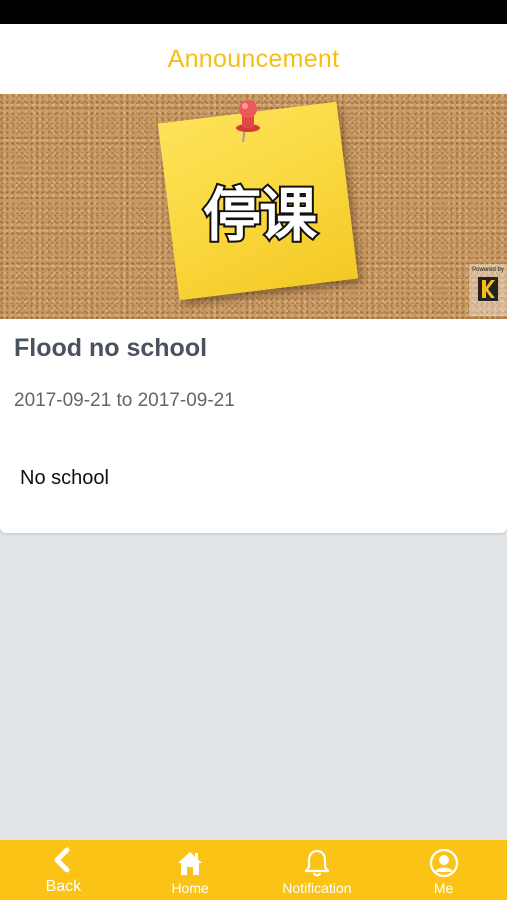 The image size is (507, 900). What do you see at coordinates (62, 860) in the screenshot?
I see `chevron-left-icon` at bounding box center [62, 860].